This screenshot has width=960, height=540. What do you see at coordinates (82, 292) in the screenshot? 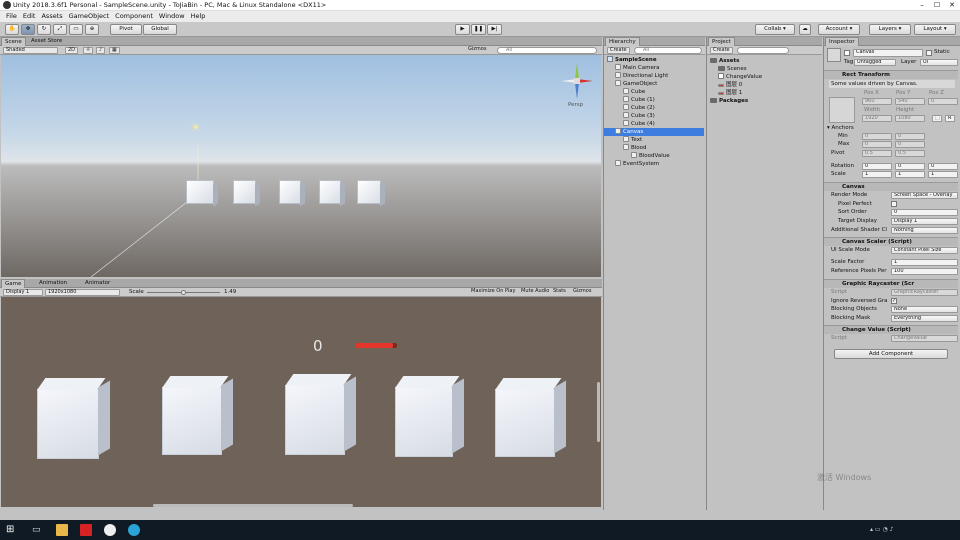
I see `resolution-dropdown: 1920x1080` at bounding box center [82, 292].